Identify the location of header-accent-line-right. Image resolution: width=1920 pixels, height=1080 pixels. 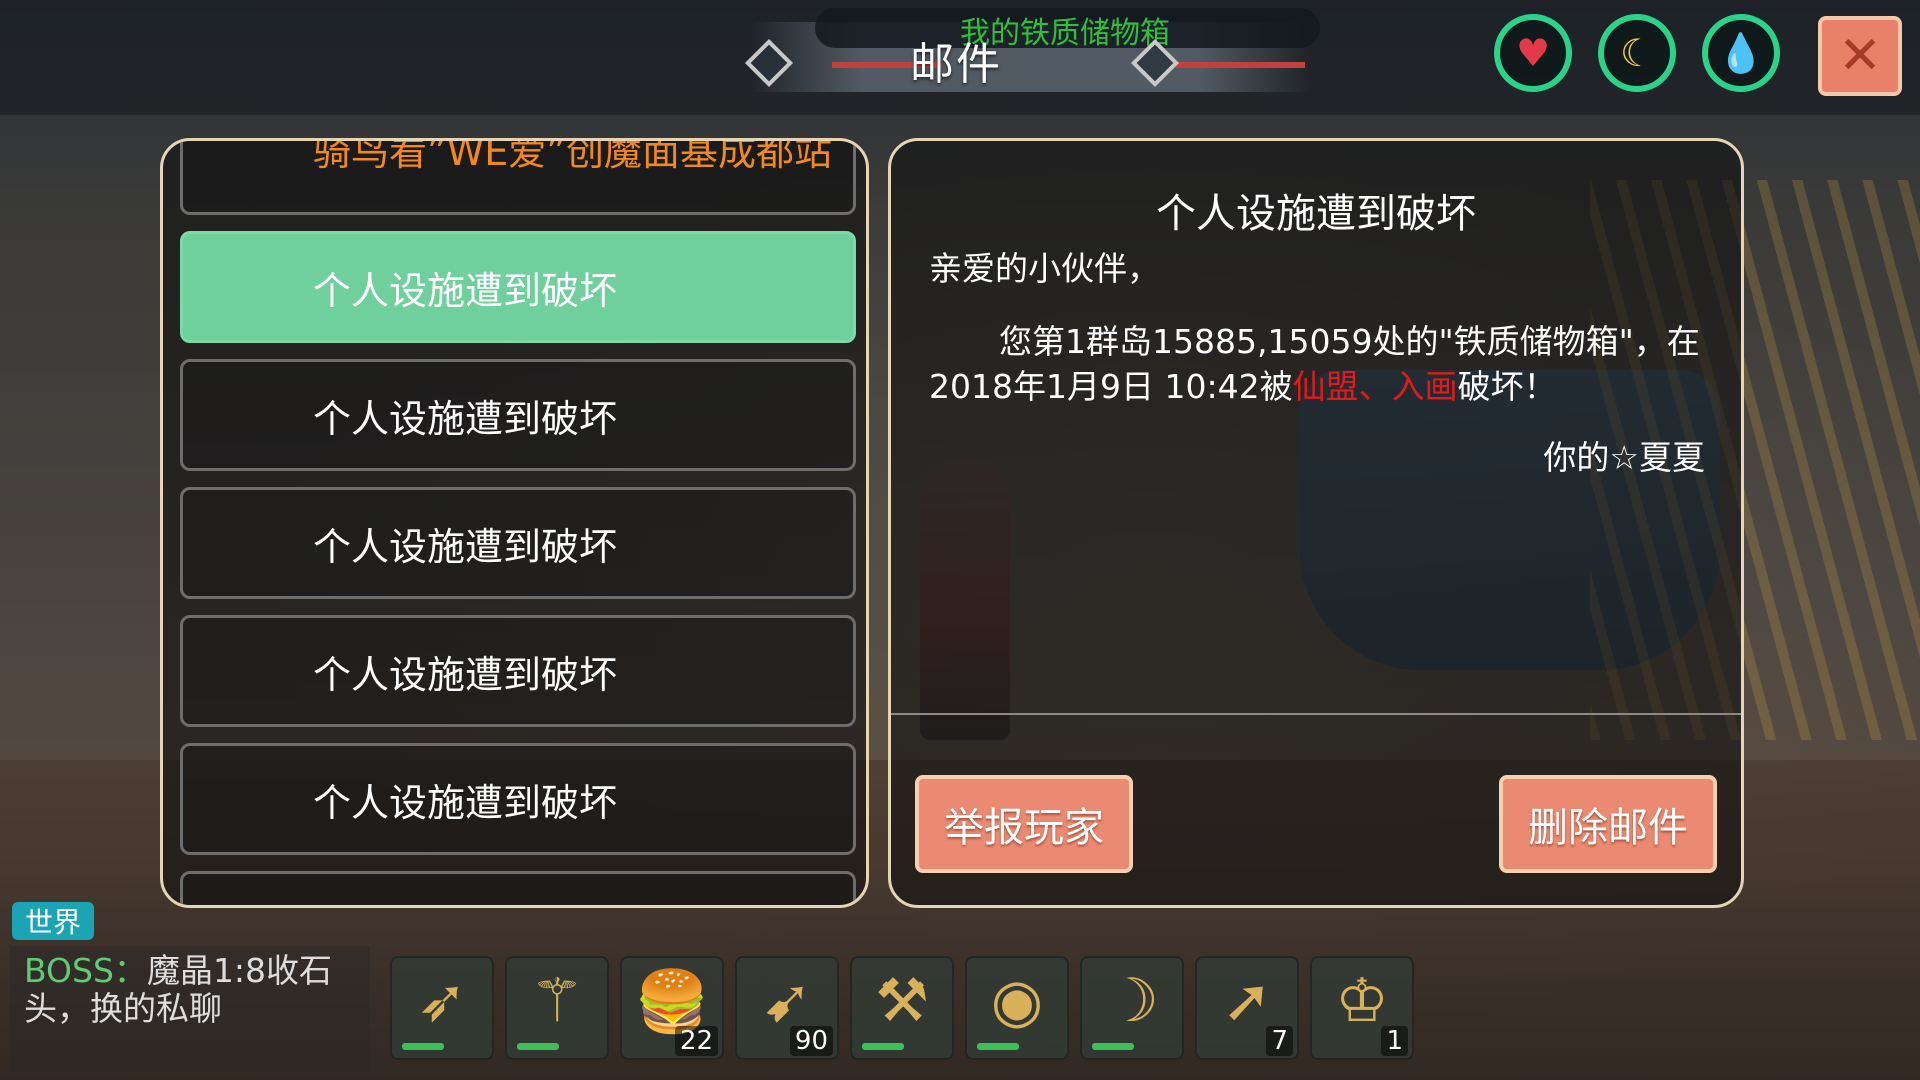
(1237, 65).